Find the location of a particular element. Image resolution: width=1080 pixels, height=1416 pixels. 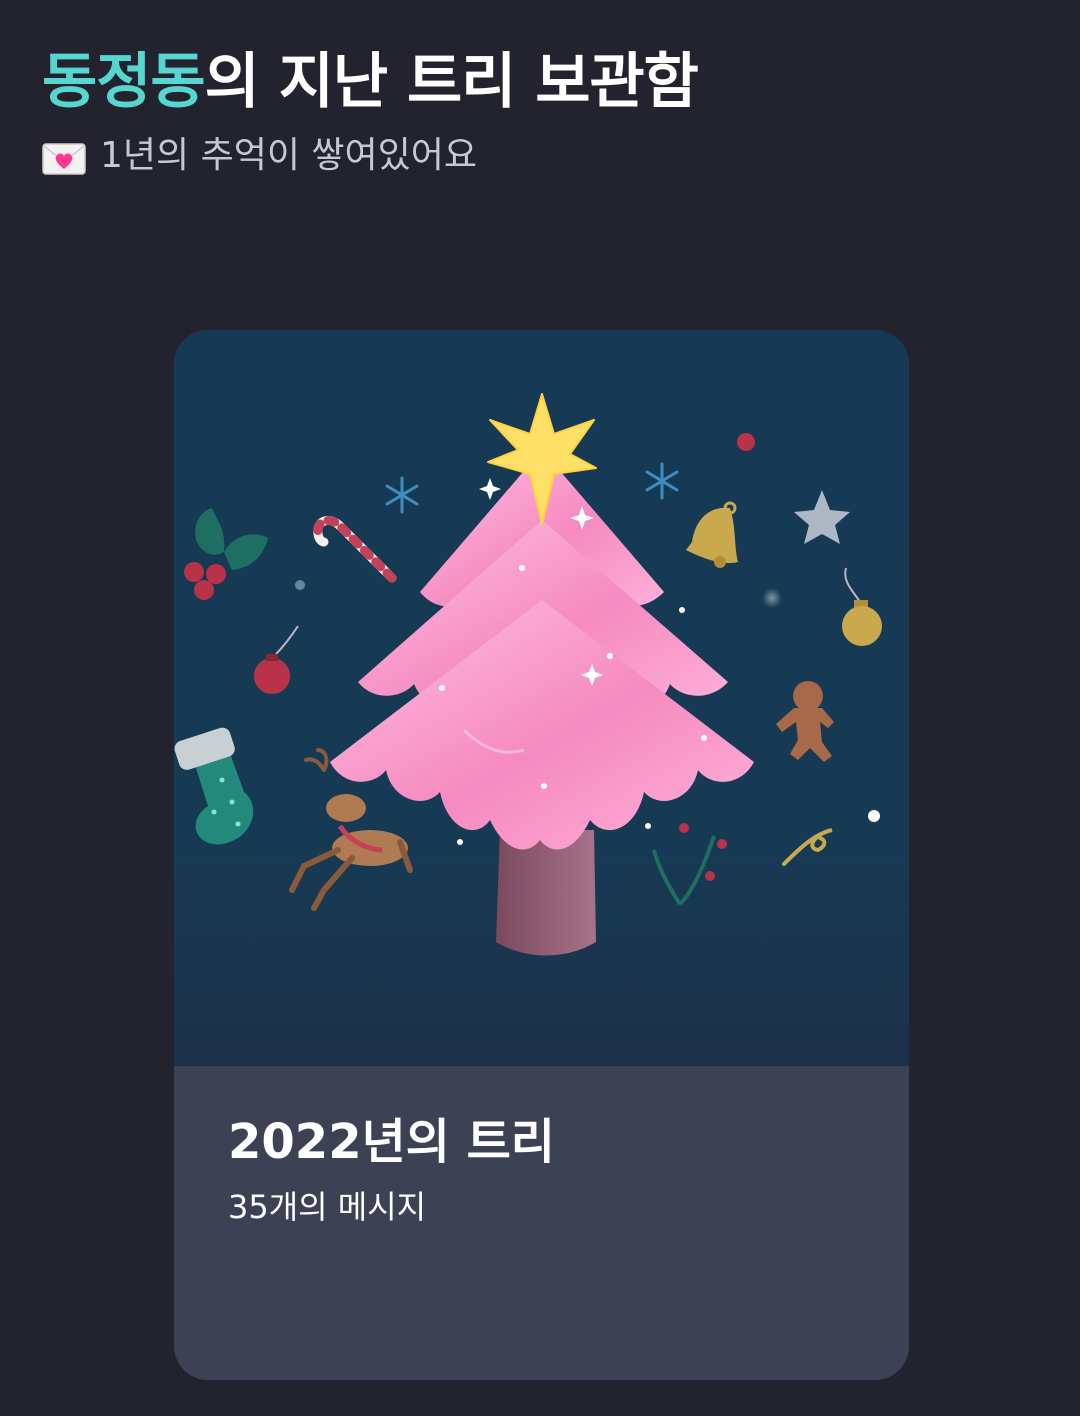

holly-icon is located at coordinates (226, 554).